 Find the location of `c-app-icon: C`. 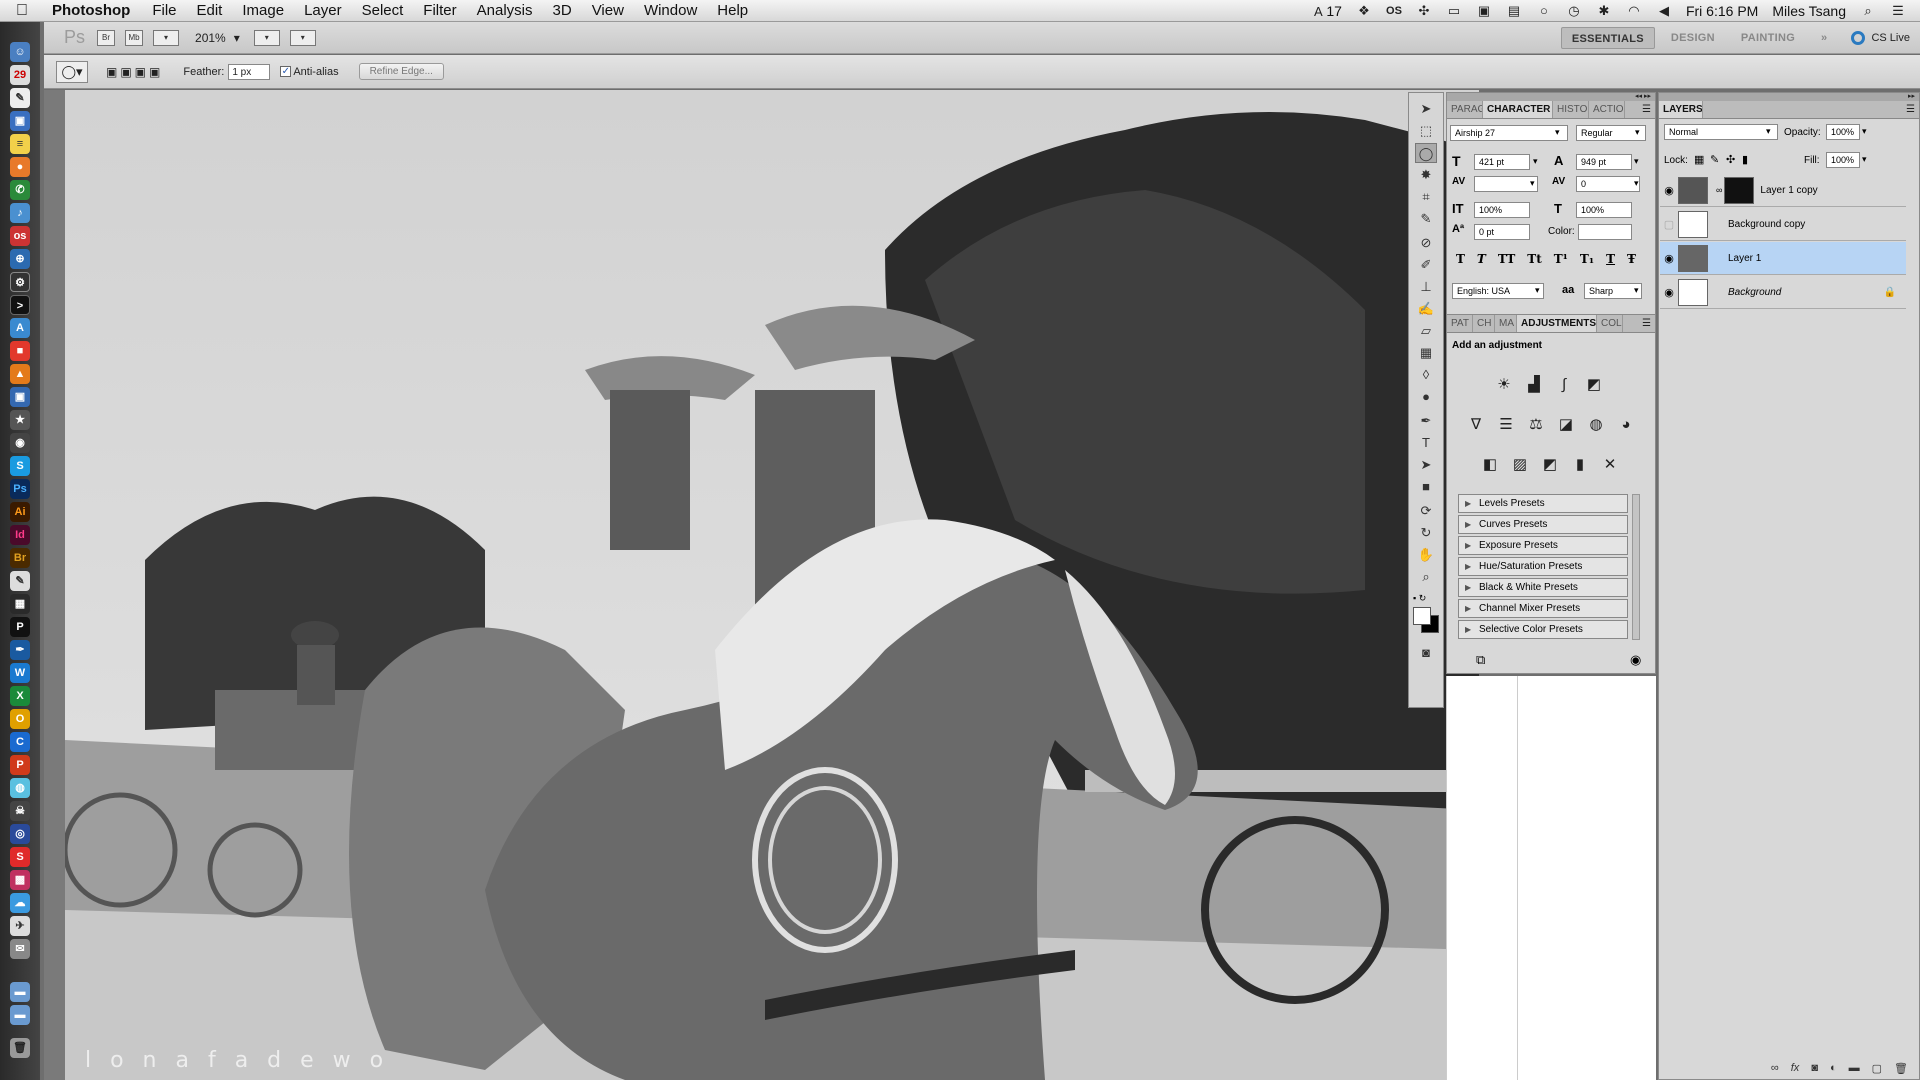

c-app-icon: C is located at coordinates (20, 742).